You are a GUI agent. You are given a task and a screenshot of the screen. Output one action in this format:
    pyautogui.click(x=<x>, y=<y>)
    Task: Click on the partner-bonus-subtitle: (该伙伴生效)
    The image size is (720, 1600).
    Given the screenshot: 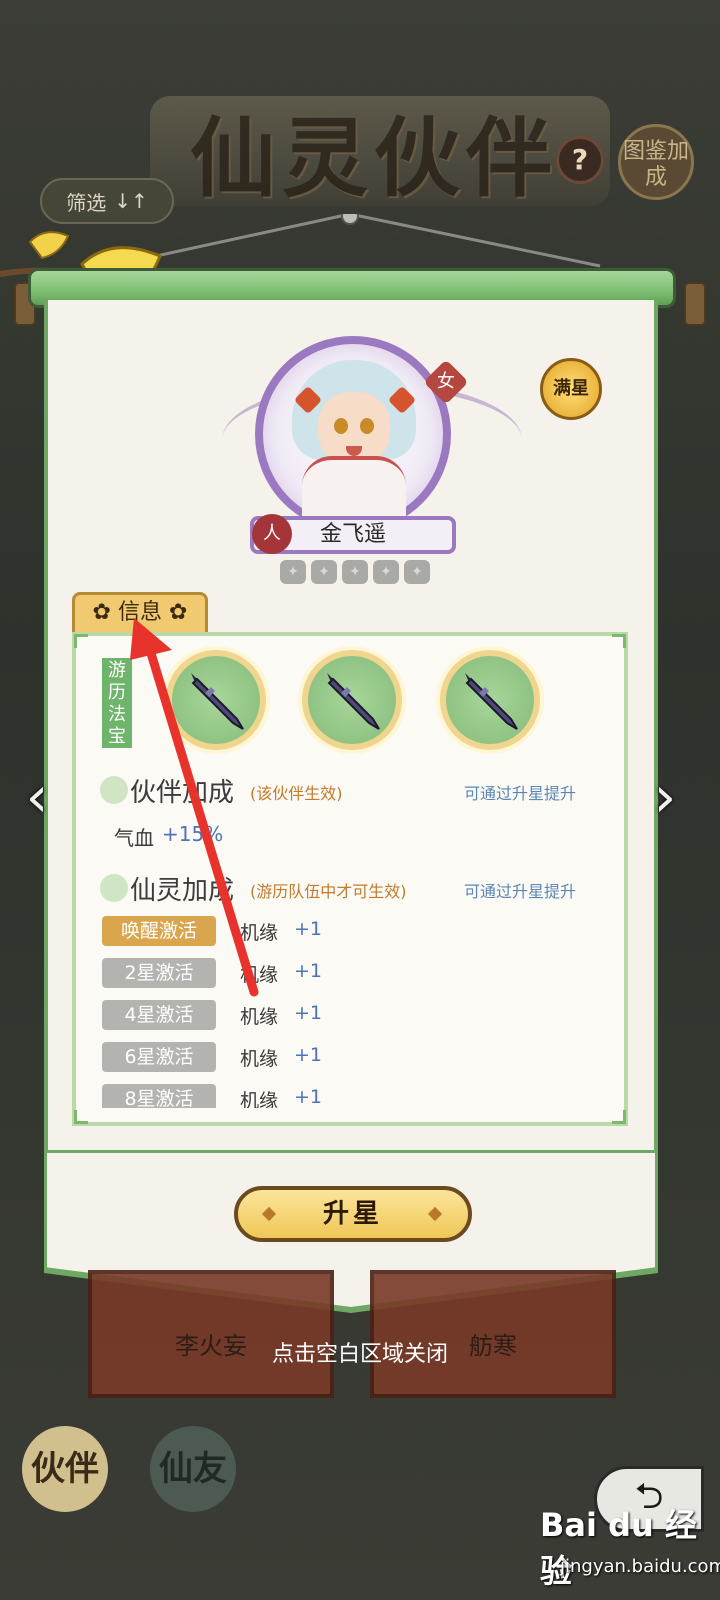 What is the action you would take?
    pyautogui.click(x=296, y=793)
    